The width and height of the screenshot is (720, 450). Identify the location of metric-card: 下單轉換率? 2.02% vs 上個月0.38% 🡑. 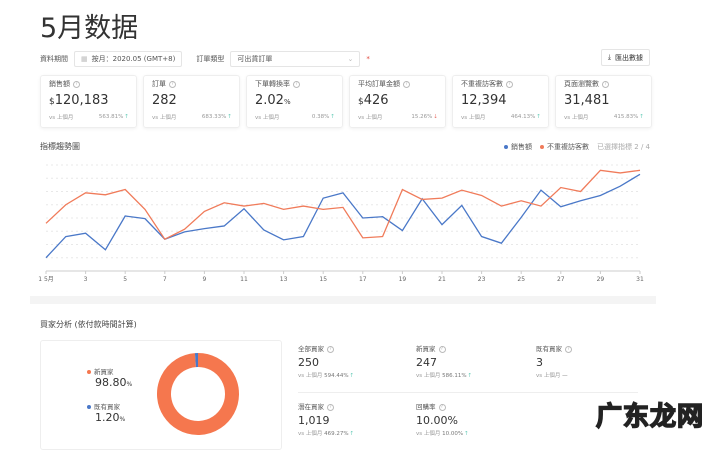
(294, 101).